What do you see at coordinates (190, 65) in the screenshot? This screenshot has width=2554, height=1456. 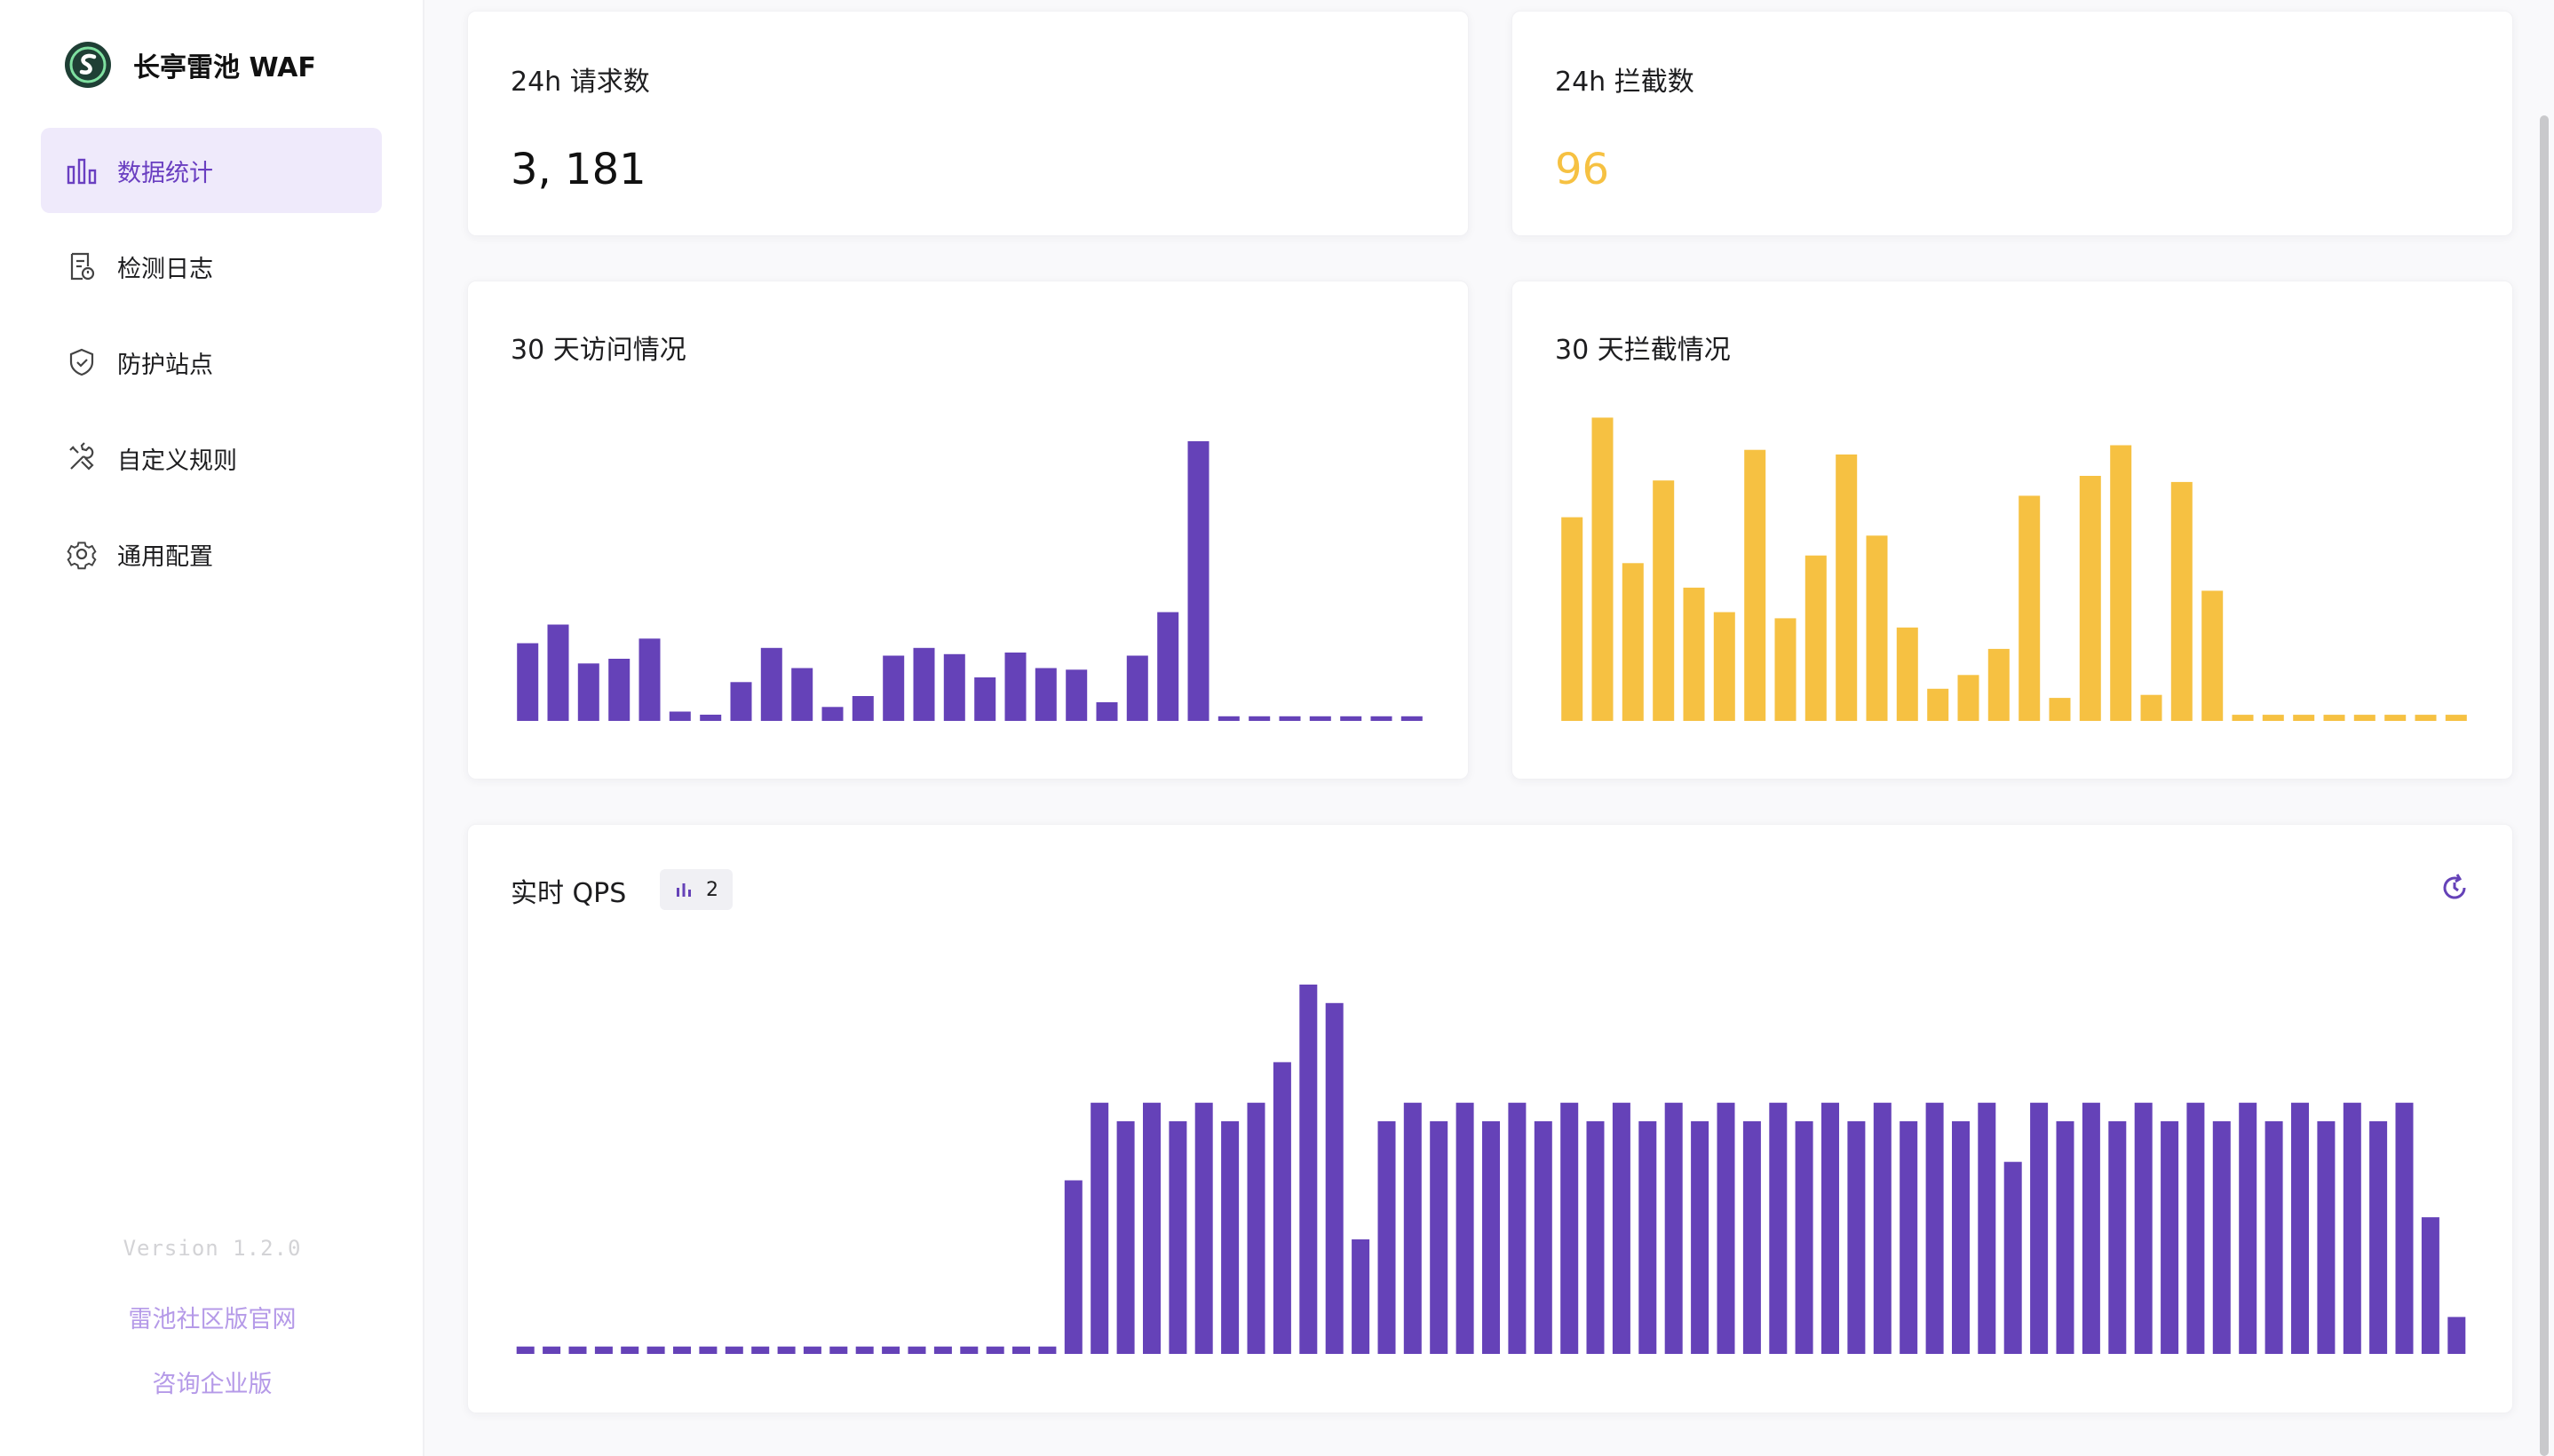 I see `app-logo: 长亭雷池 WAF` at bounding box center [190, 65].